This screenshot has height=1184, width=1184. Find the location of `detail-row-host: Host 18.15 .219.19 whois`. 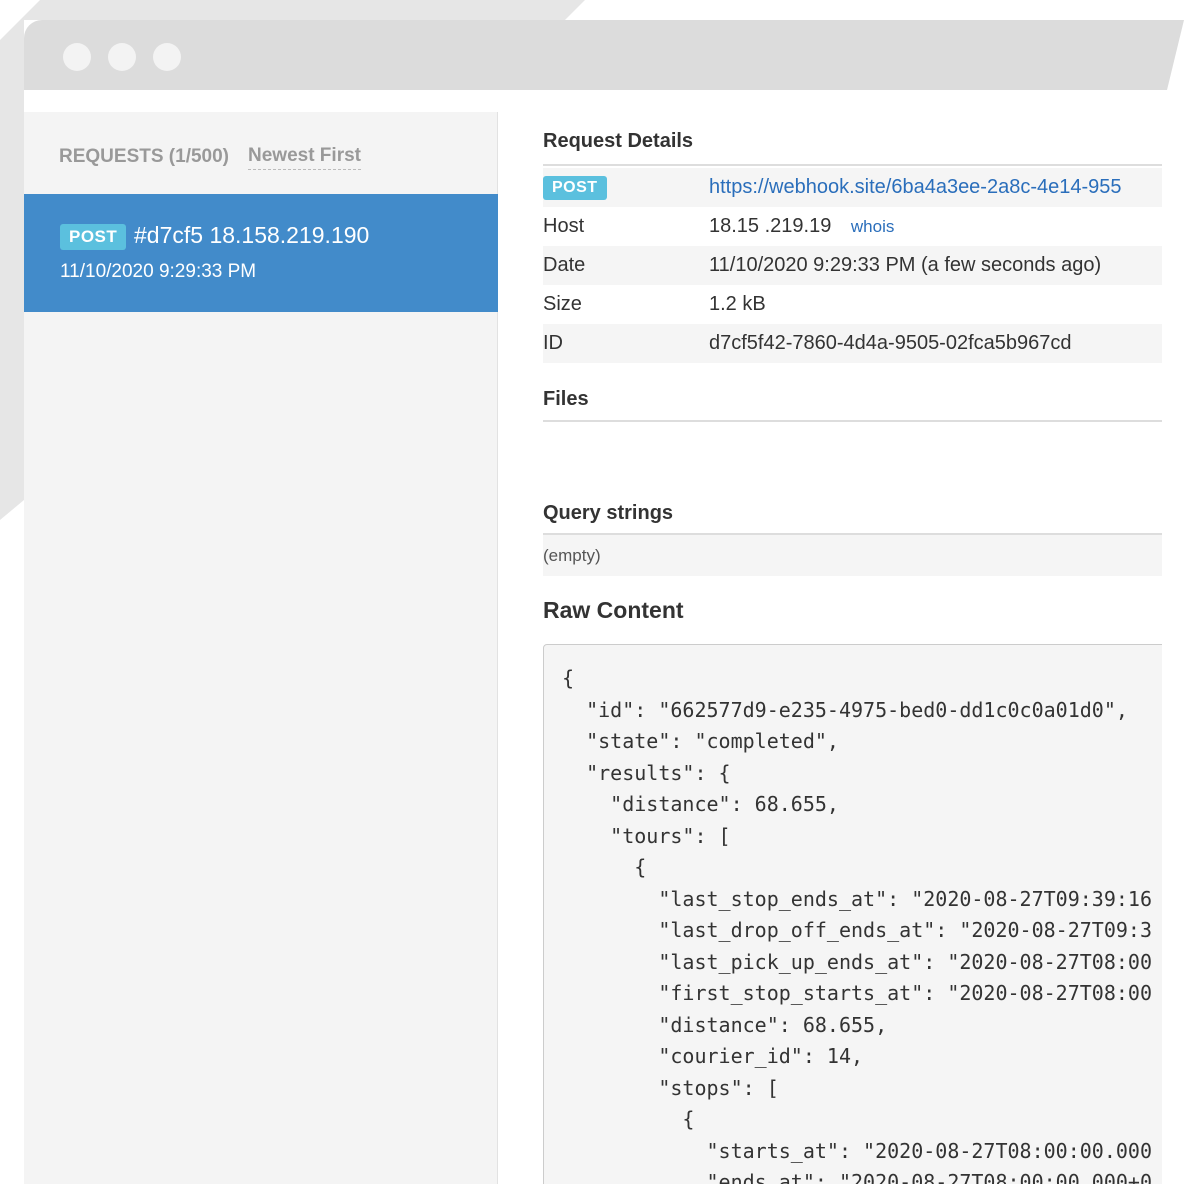

detail-row-host: Host 18.15 .219.19 whois is located at coordinates (852, 226).